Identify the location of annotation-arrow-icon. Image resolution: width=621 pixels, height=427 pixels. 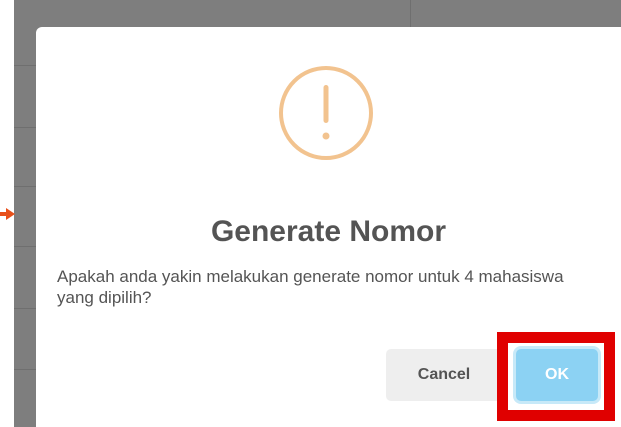
(10, 214).